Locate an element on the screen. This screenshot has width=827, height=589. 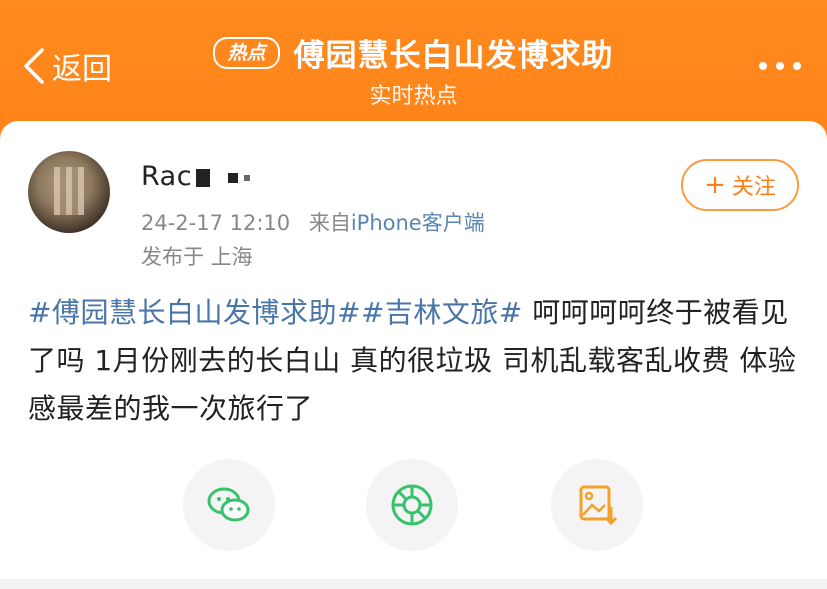
share-wechat-button is located at coordinates (229, 505).